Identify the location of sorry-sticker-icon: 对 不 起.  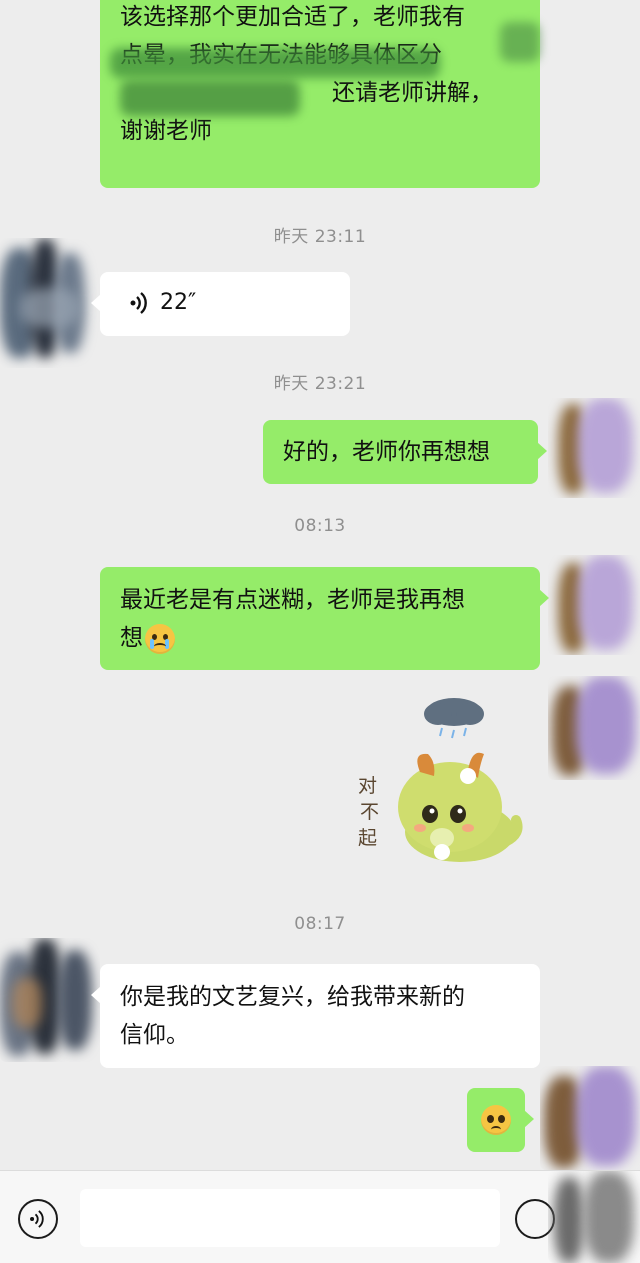
(440, 780).